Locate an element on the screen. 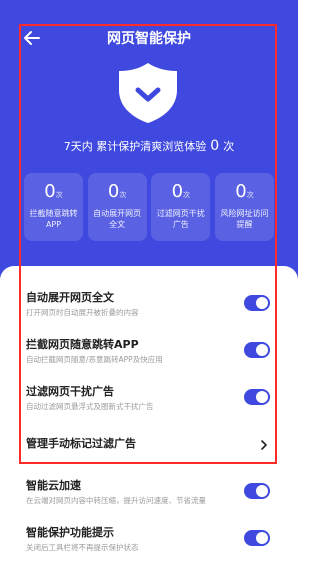 The height and width of the screenshot is (563, 320). summary-text: 7天内 累计保护清爽浏览体验 is located at coordinates (135, 146).